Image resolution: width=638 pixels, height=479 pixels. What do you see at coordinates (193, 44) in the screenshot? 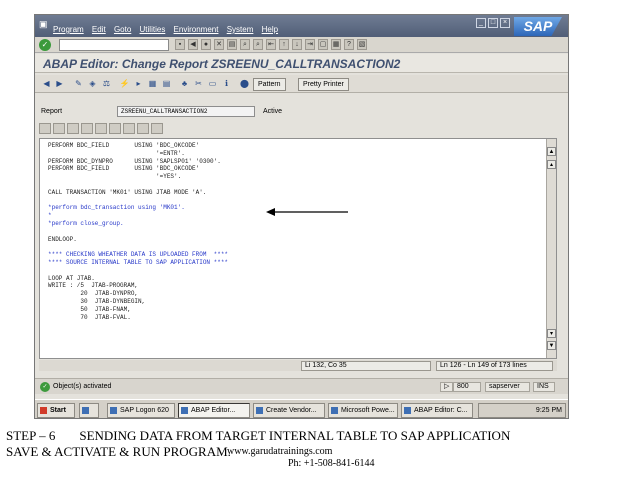
I see `back-icon: ◀` at bounding box center [193, 44].